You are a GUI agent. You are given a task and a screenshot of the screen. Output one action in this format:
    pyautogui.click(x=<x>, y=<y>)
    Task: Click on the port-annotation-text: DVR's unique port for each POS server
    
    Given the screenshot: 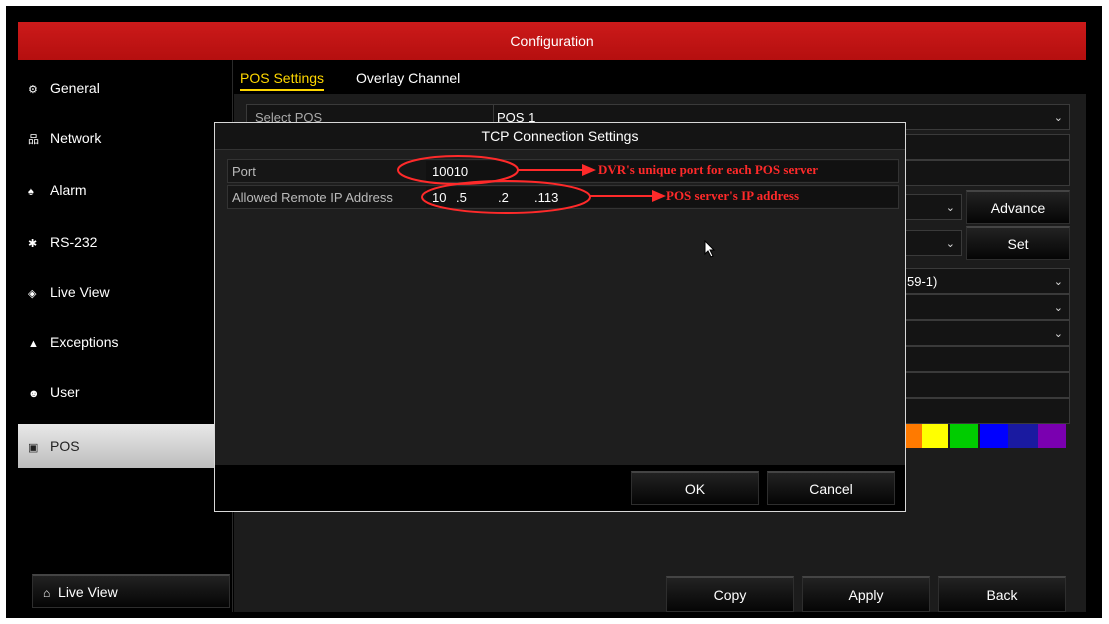 What is the action you would take?
    pyautogui.click(x=708, y=169)
    